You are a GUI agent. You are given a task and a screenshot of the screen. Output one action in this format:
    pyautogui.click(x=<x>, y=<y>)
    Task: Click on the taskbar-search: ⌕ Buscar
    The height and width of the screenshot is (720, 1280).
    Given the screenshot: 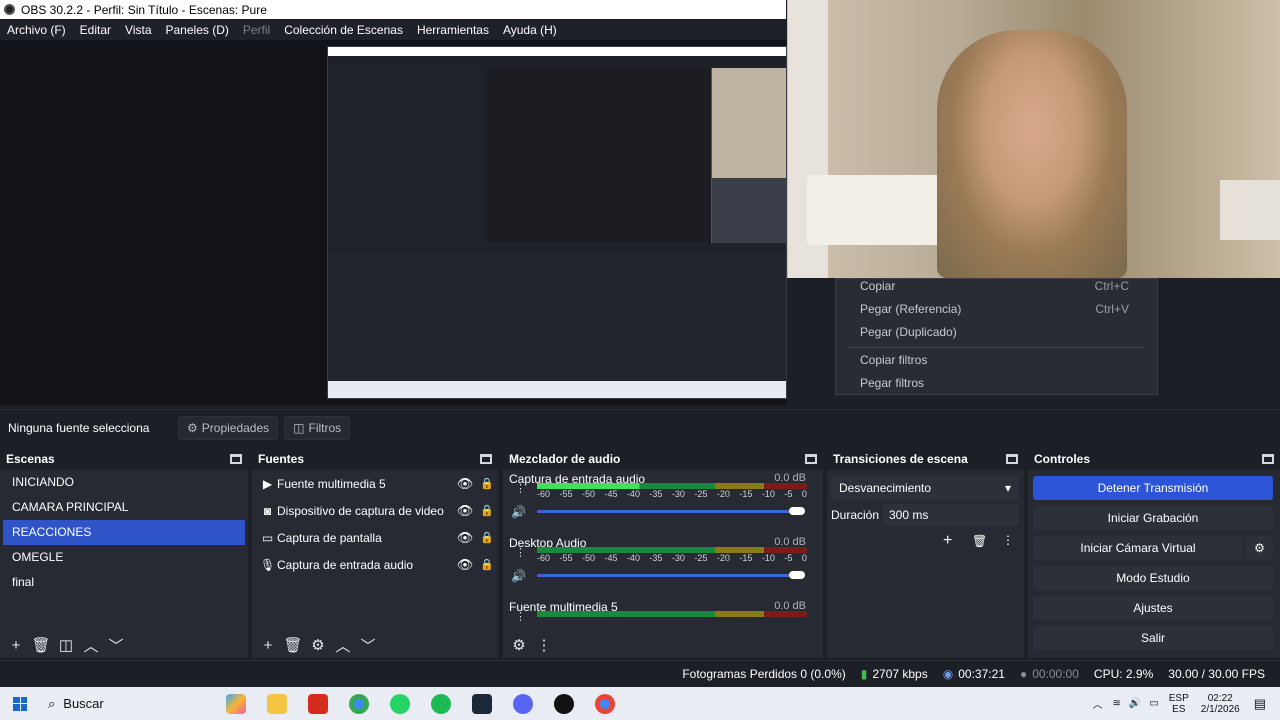 What is the action you would take?
    pyautogui.click(x=127, y=703)
    